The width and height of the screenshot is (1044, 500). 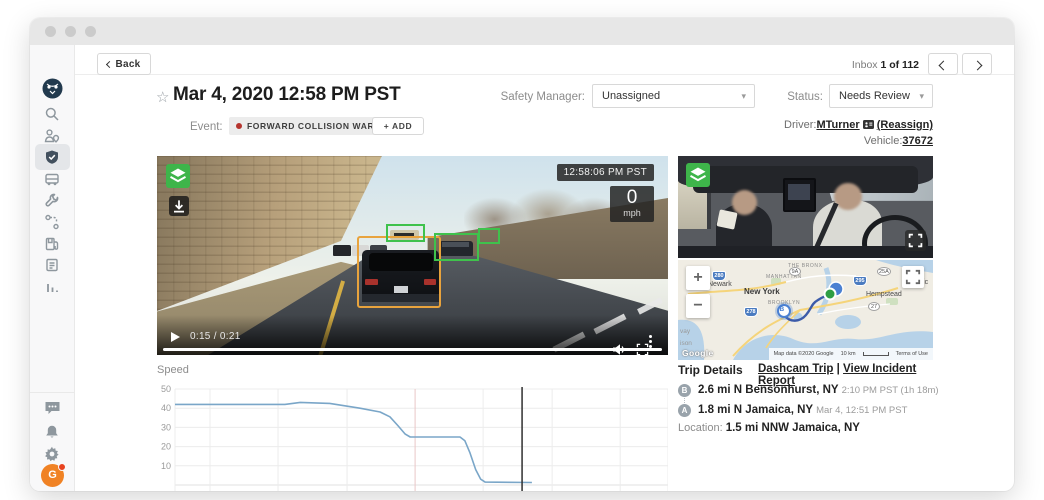 I want to click on window-zoom-button, so click(x=90, y=31).